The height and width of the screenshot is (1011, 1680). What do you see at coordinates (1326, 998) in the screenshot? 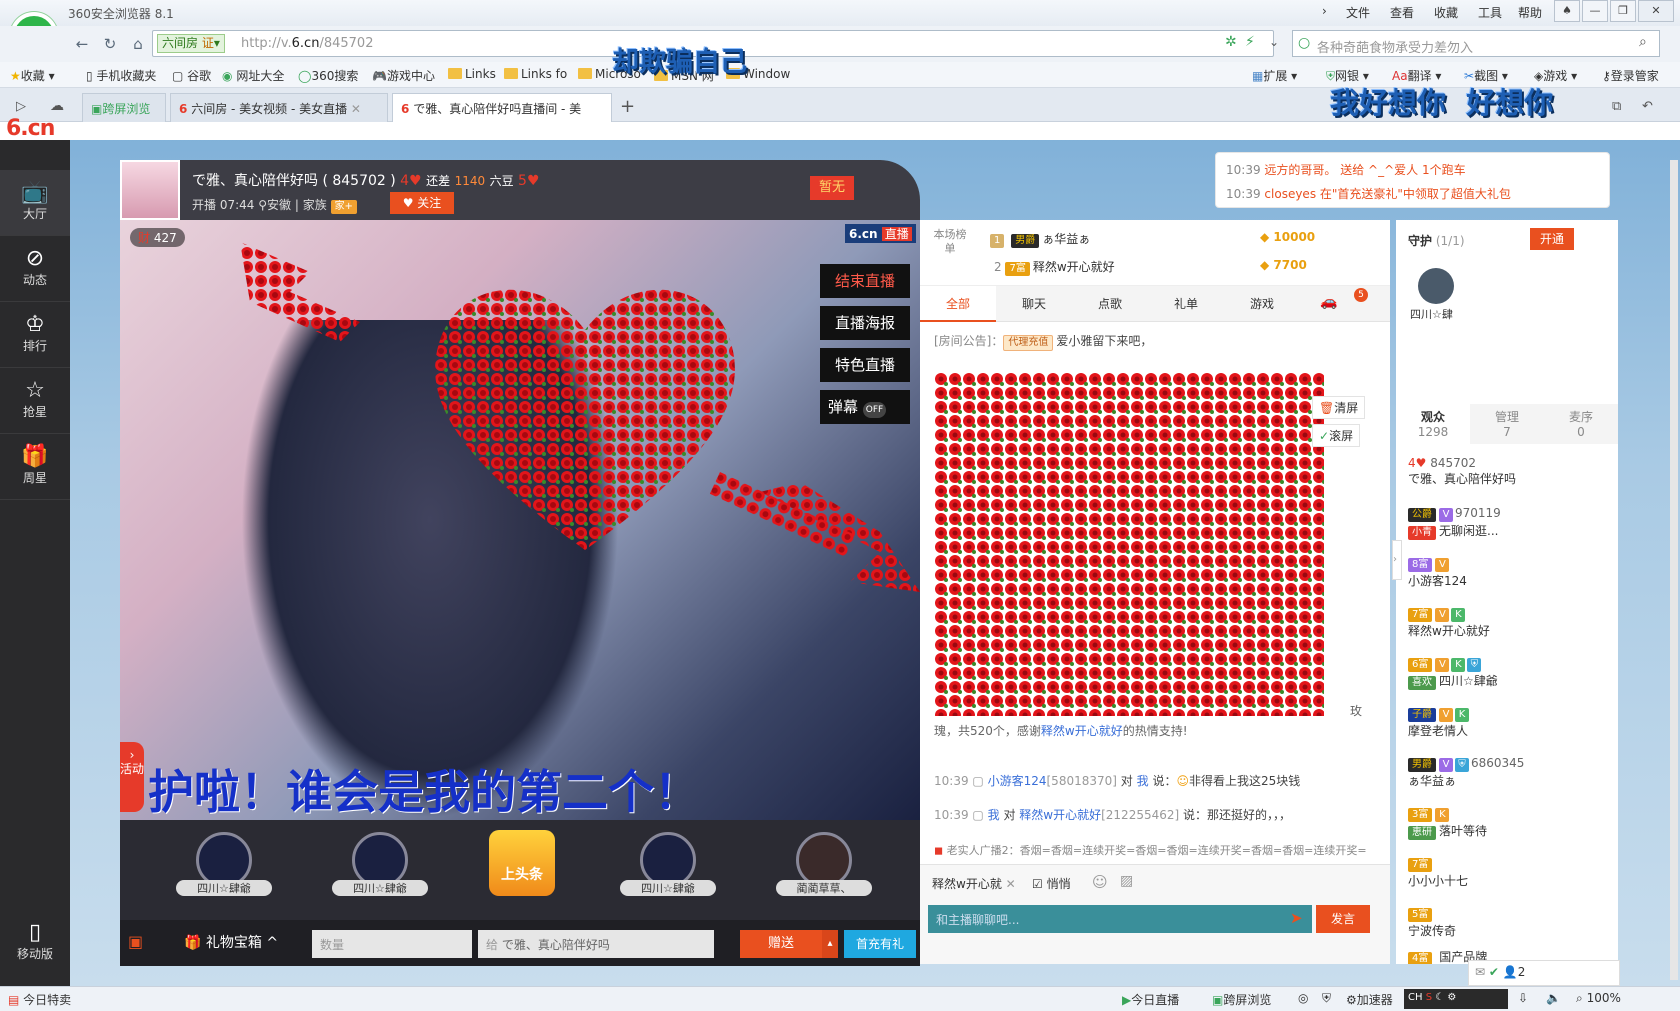
I see `shield-icon: ⛨` at bounding box center [1326, 998].